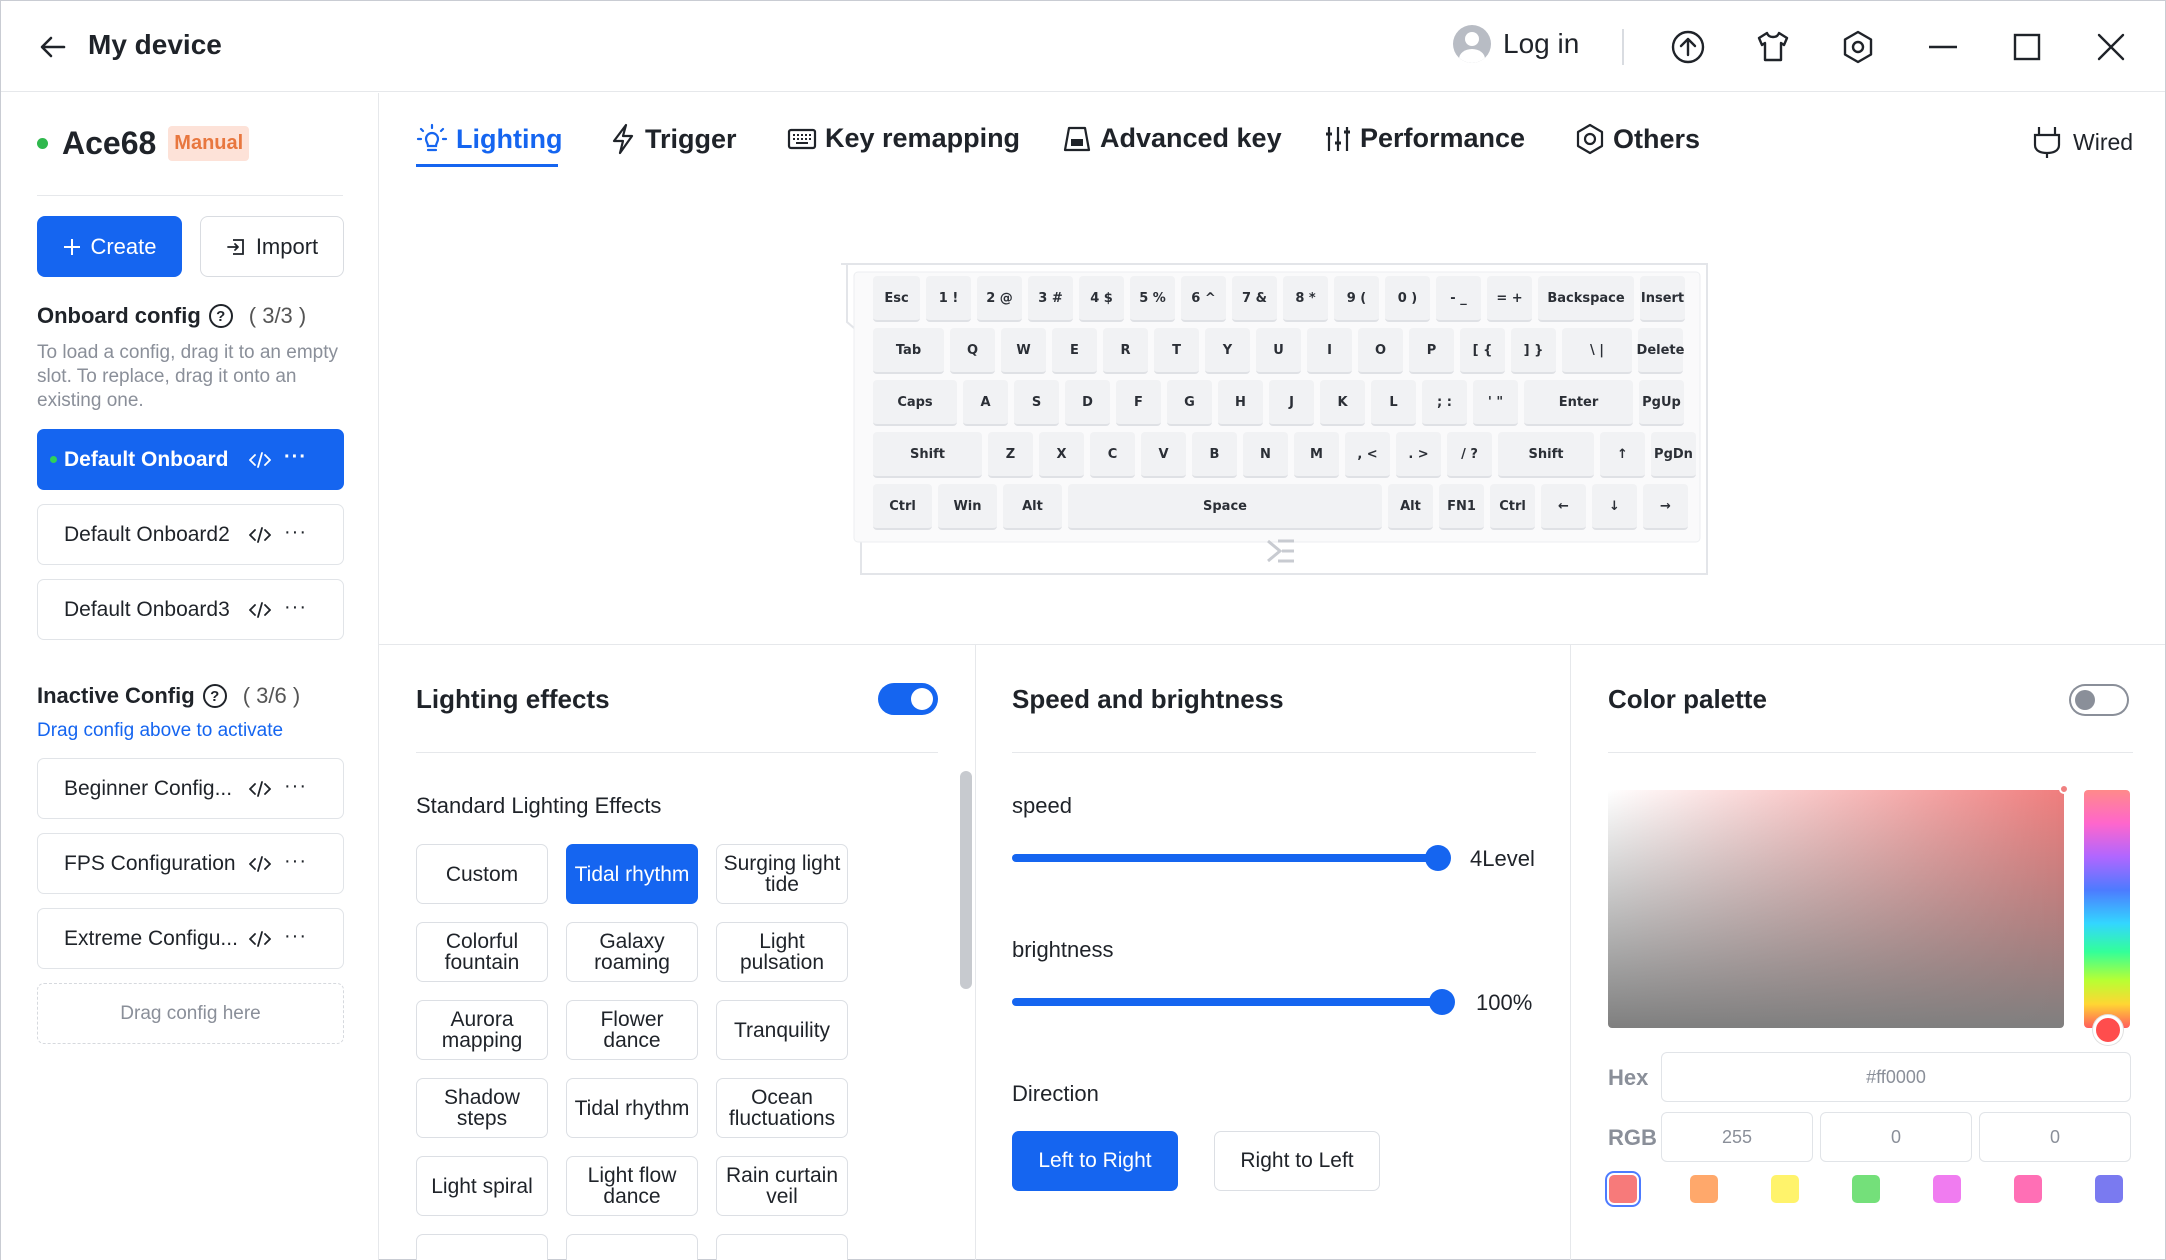 The width and height of the screenshot is (2166, 1260). What do you see at coordinates (1614, 507) in the screenshot?
I see `key: ↓` at bounding box center [1614, 507].